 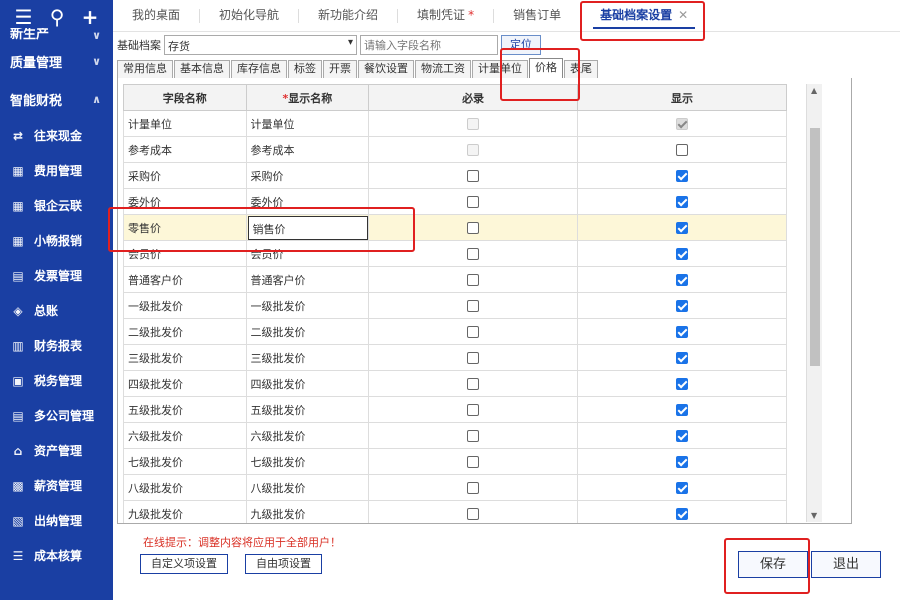 What do you see at coordinates (307, 149) in the screenshot?
I see `display-name-cell: 参考成本` at bounding box center [307, 149].